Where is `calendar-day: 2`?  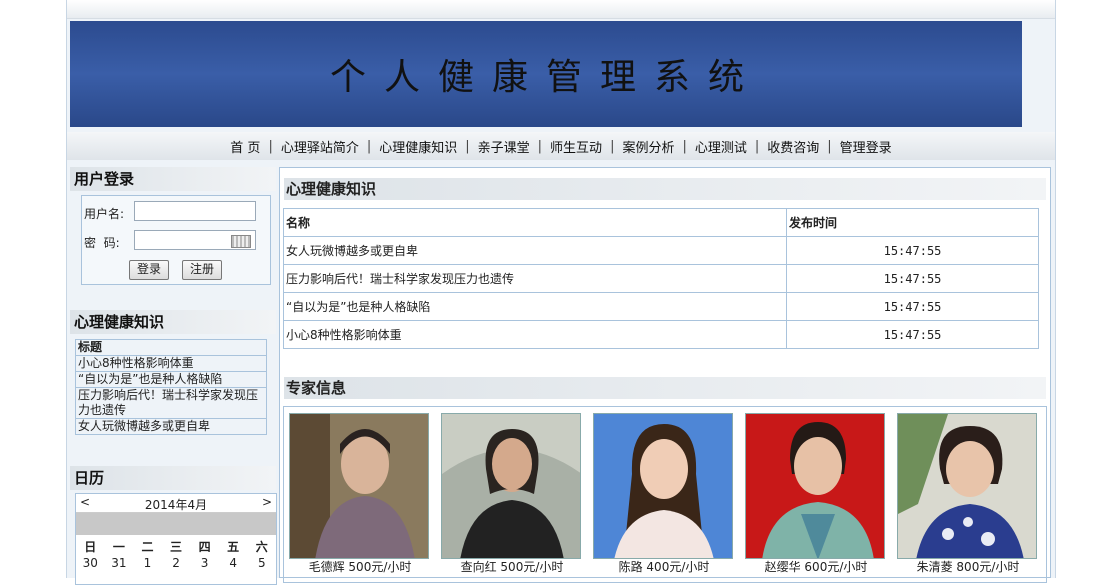 calendar-day: 2 is located at coordinates (176, 563).